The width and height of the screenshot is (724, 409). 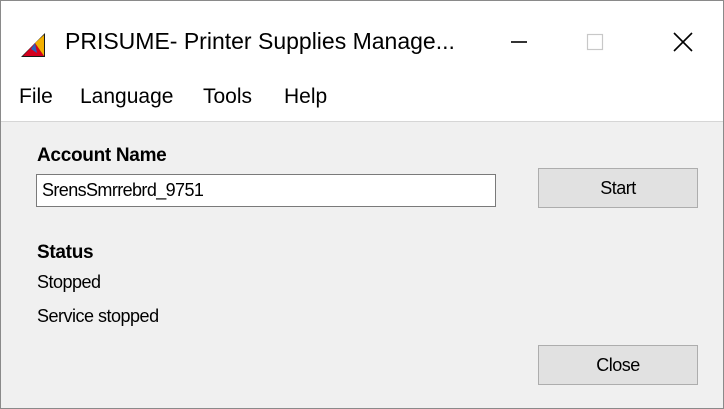 I want to click on start-button: Start, so click(x=618, y=188).